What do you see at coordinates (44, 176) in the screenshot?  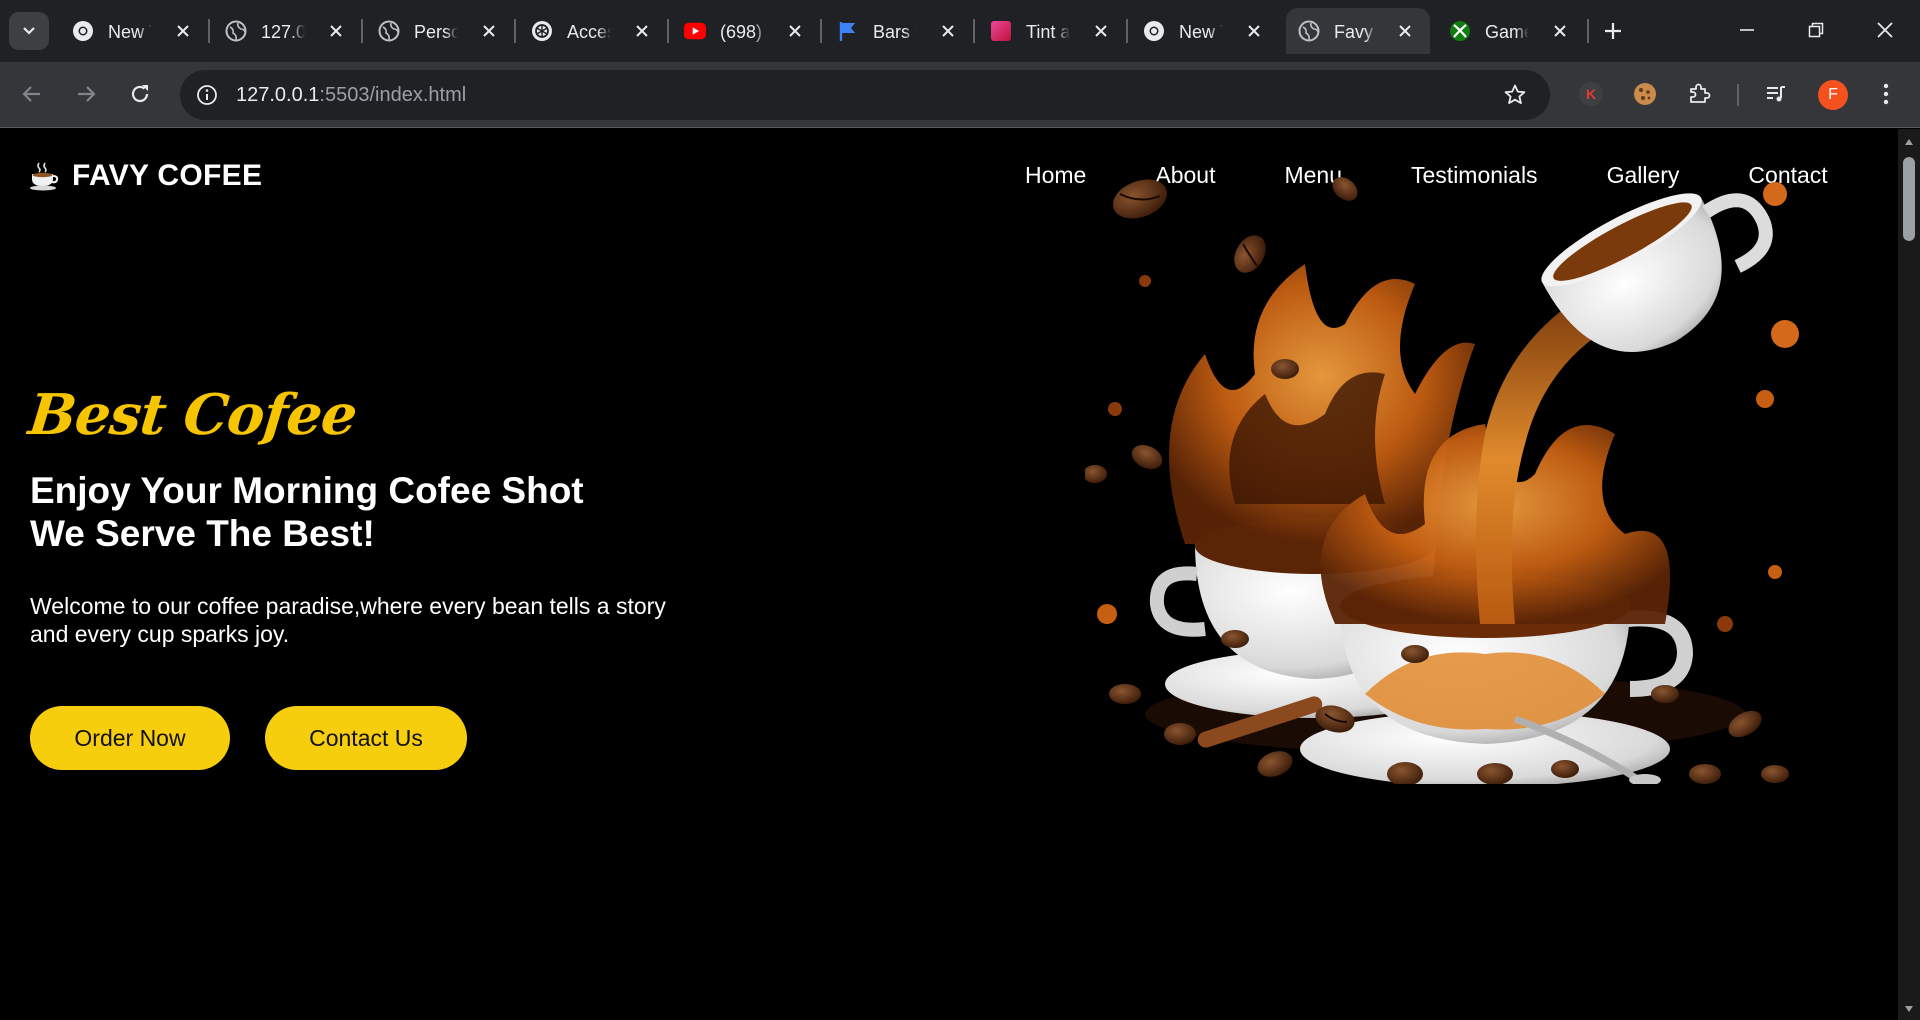 I see `coffee-cup-icon` at bounding box center [44, 176].